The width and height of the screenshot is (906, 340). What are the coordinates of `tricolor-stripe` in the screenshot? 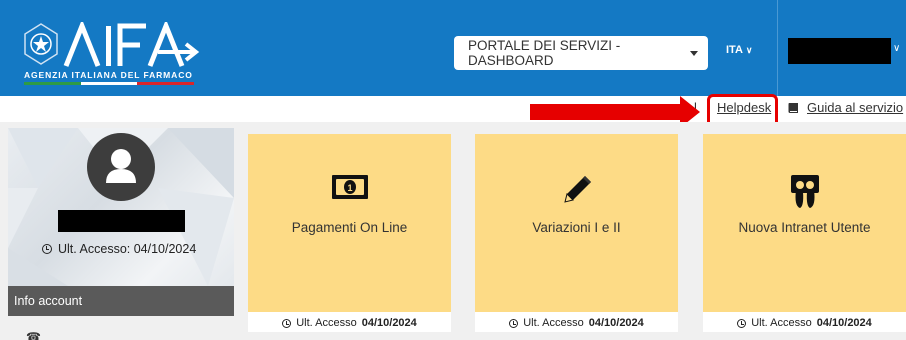 It's located at (109, 83).